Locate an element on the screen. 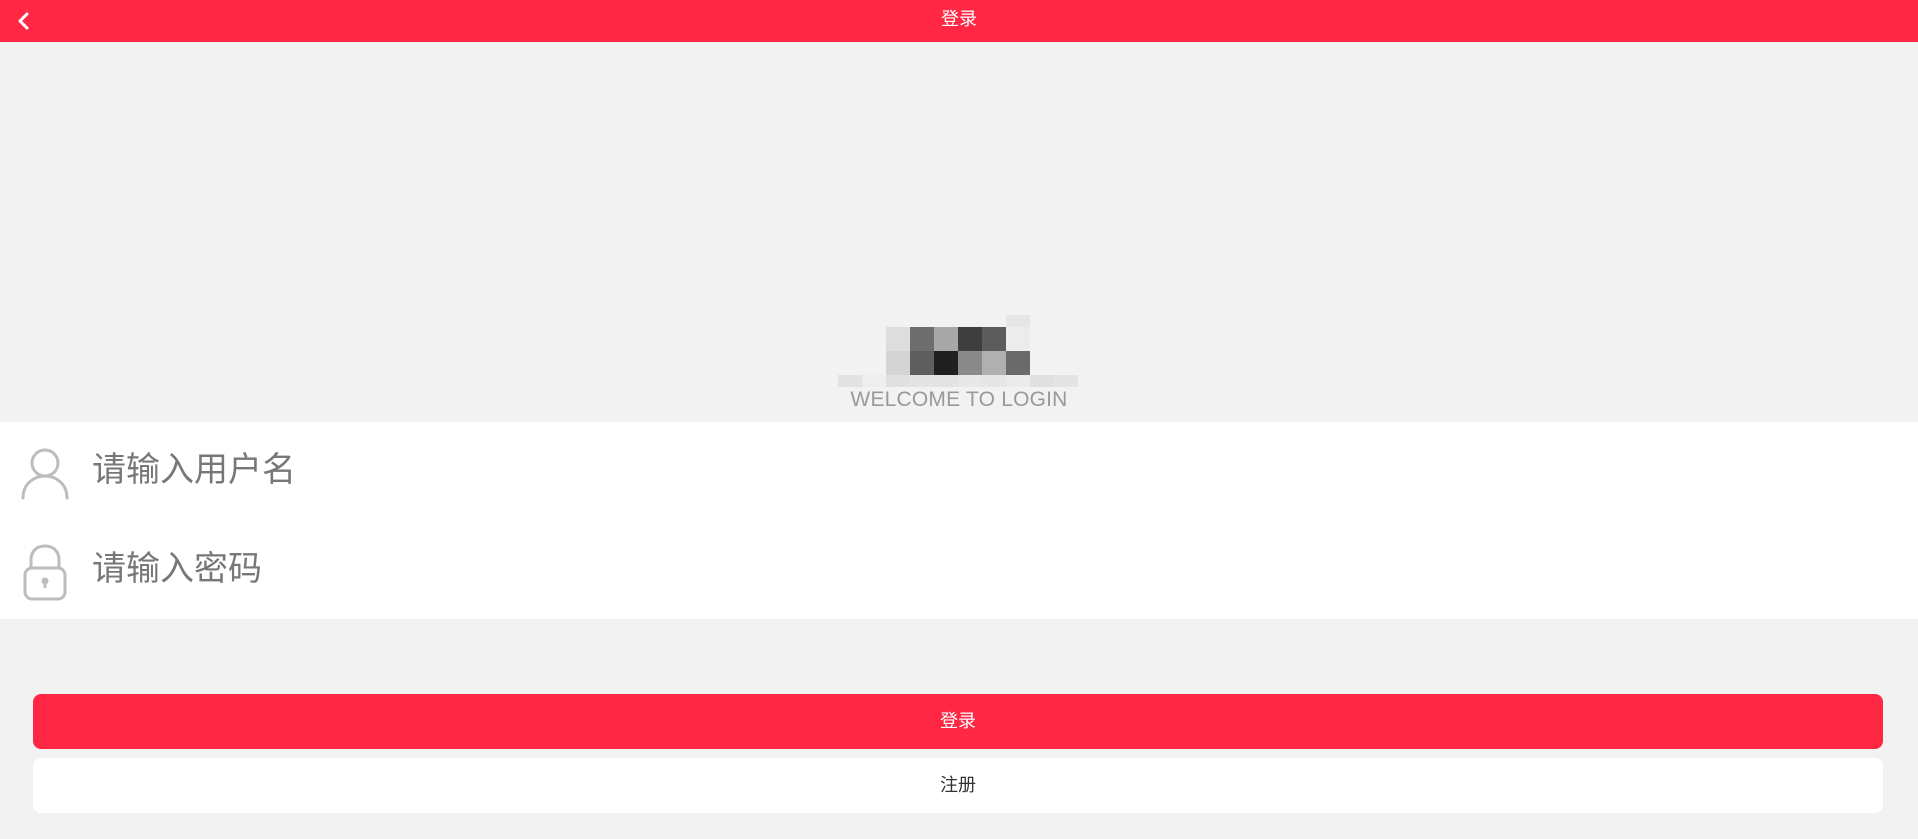  back-button is located at coordinates (24, 21).